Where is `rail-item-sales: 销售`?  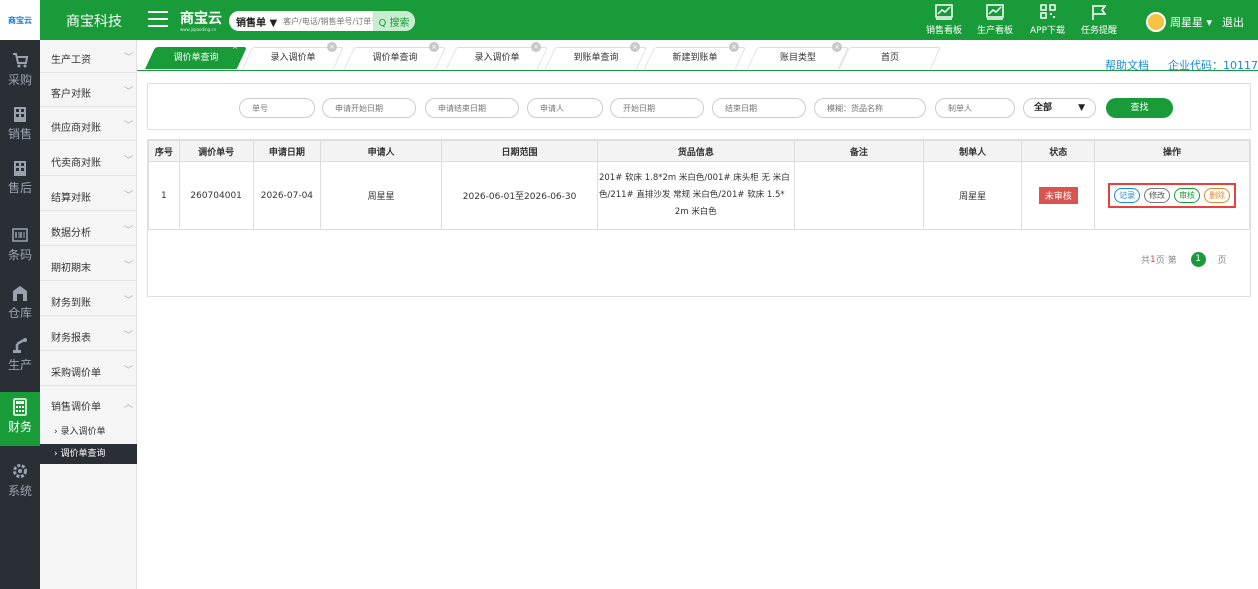
rail-item-sales: 销售 is located at coordinates (20, 126).